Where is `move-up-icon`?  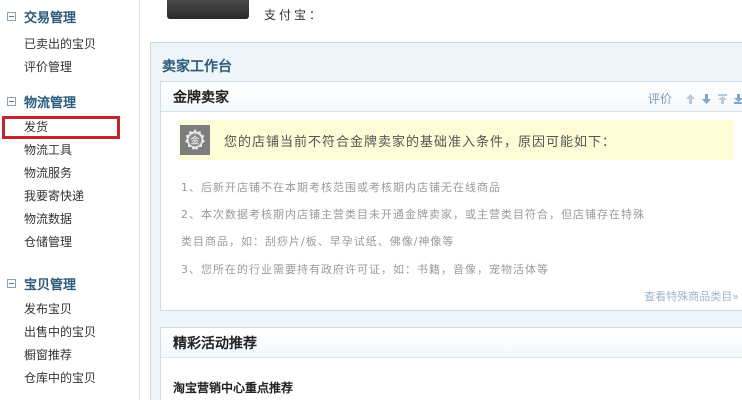
move-up-icon is located at coordinates (690, 99).